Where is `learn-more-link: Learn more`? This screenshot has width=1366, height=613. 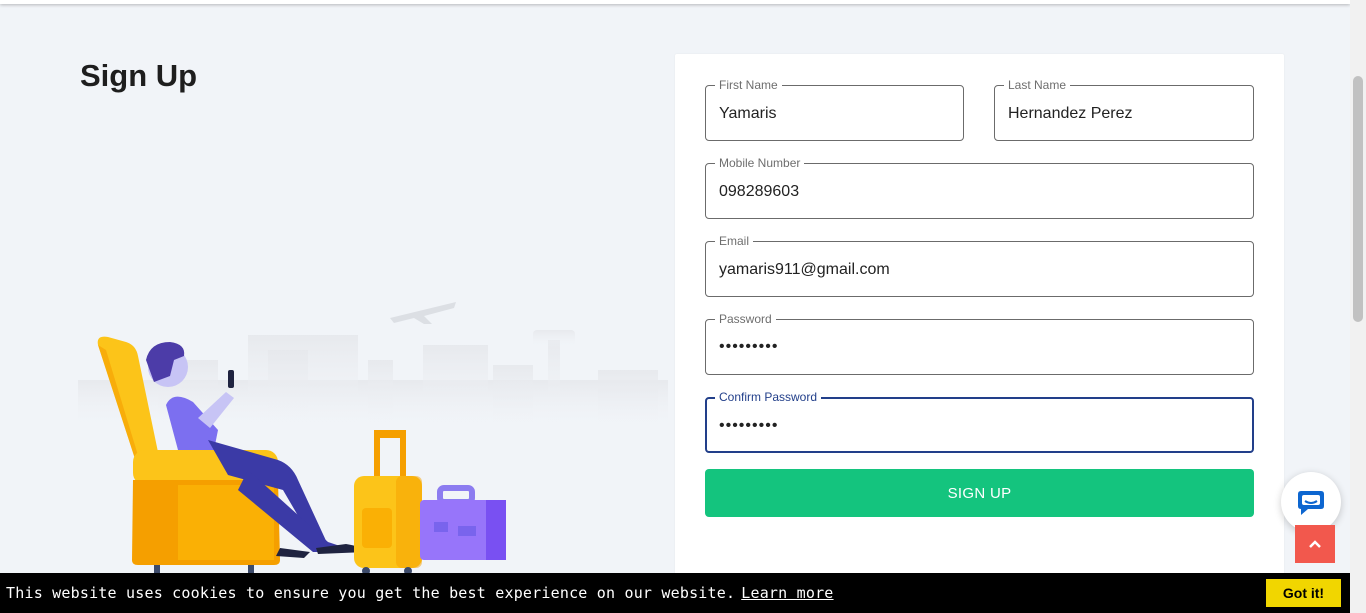 learn-more-link: Learn more is located at coordinates (787, 593).